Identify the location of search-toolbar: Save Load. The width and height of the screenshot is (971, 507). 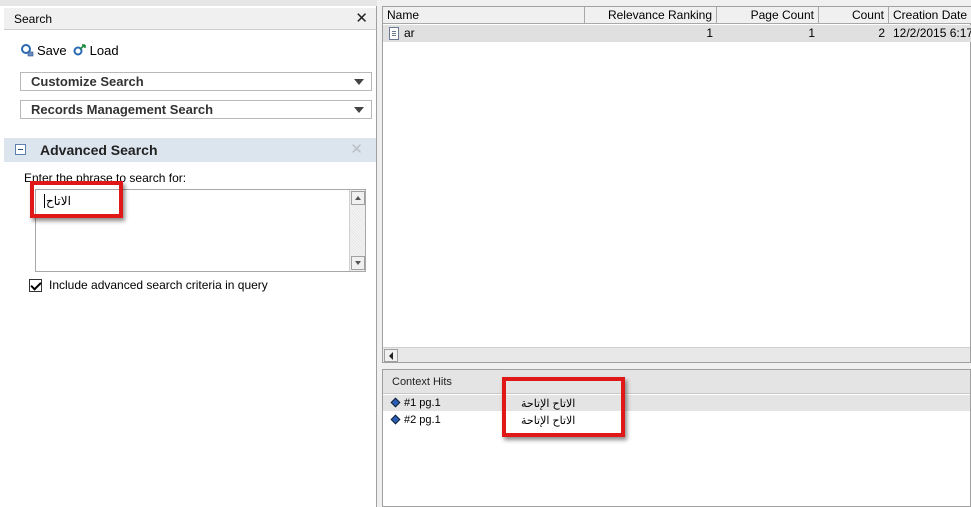
(69, 50).